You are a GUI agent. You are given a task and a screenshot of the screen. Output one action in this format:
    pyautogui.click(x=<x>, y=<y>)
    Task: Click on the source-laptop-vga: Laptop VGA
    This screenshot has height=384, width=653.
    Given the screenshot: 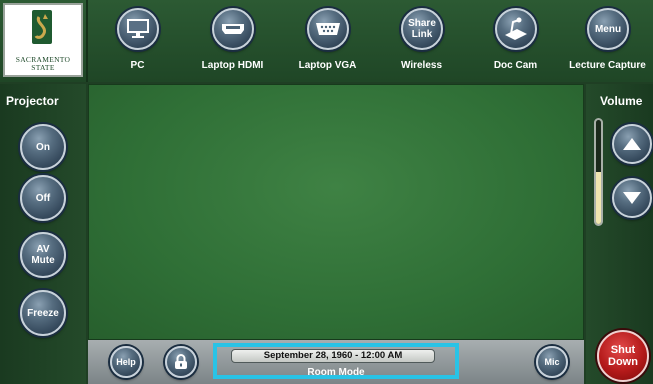 What is the action you would take?
    pyautogui.click(x=327, y=41)
    